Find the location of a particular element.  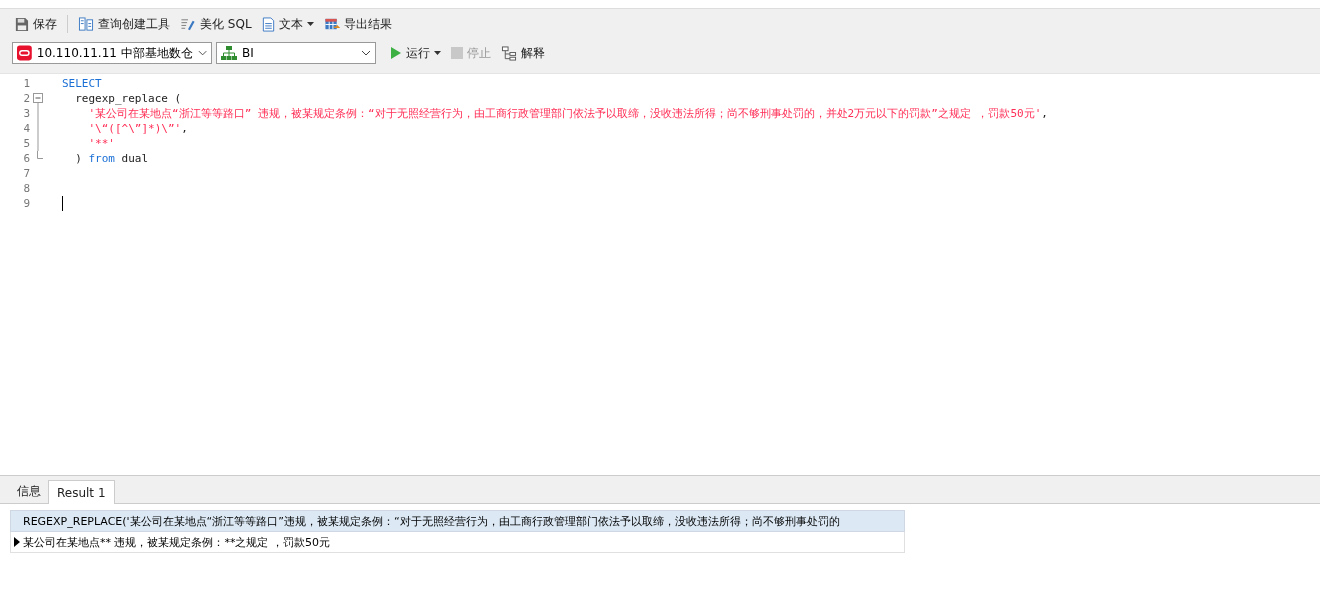

toolbar-button: 文本 is located at coordinates (287, 24).